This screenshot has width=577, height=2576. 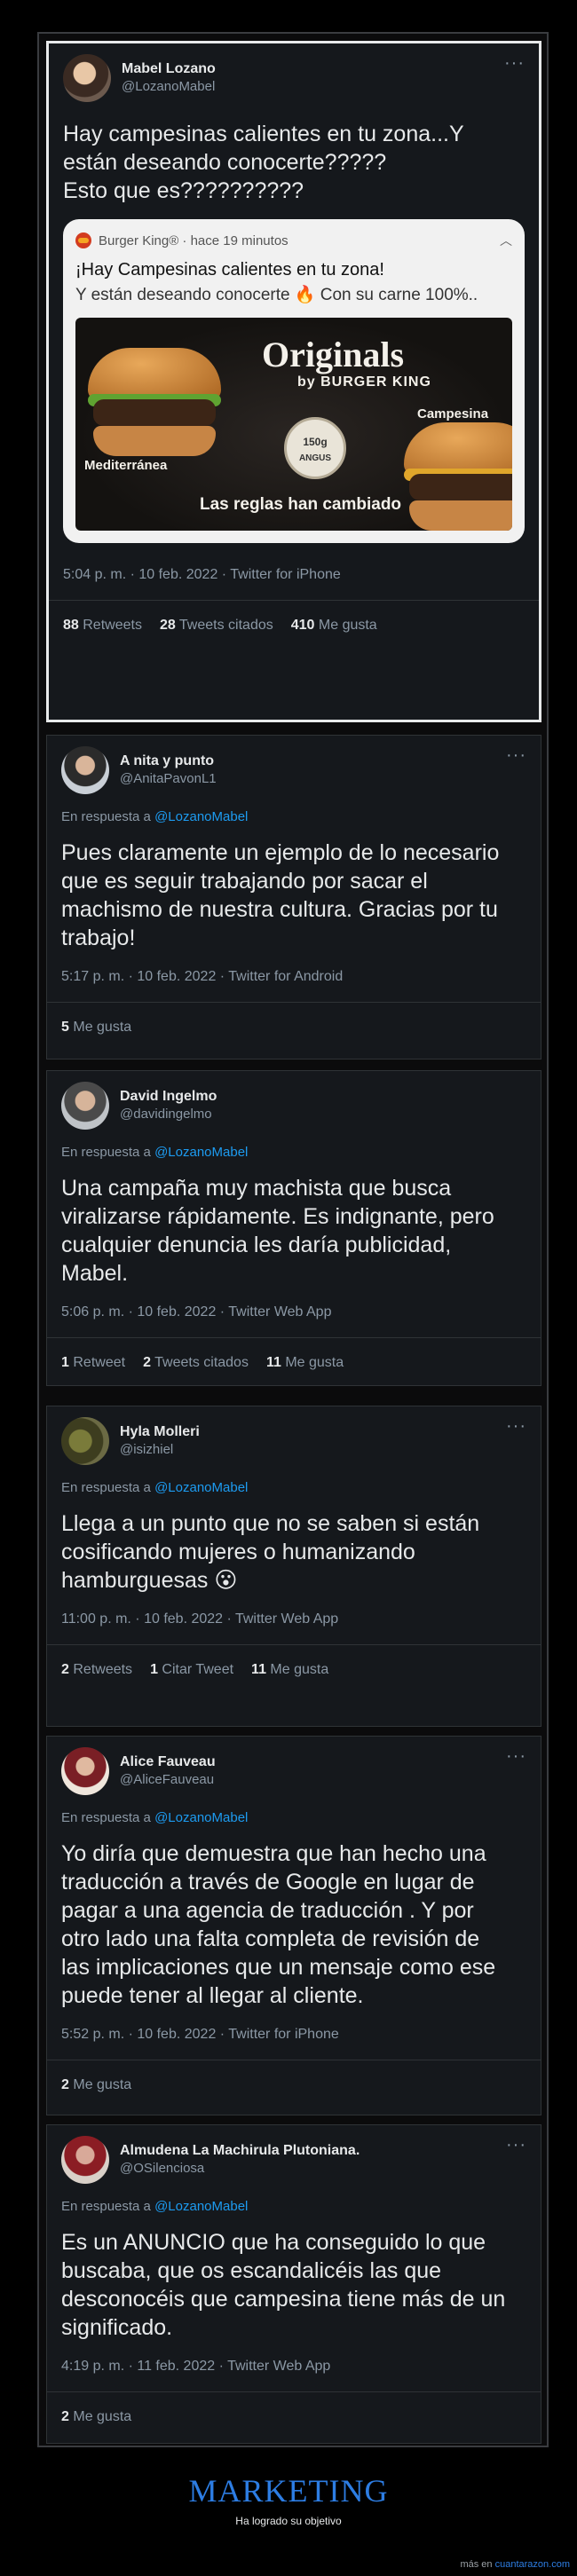 I want to click on burger-left-image, so click(x=154, y=410).